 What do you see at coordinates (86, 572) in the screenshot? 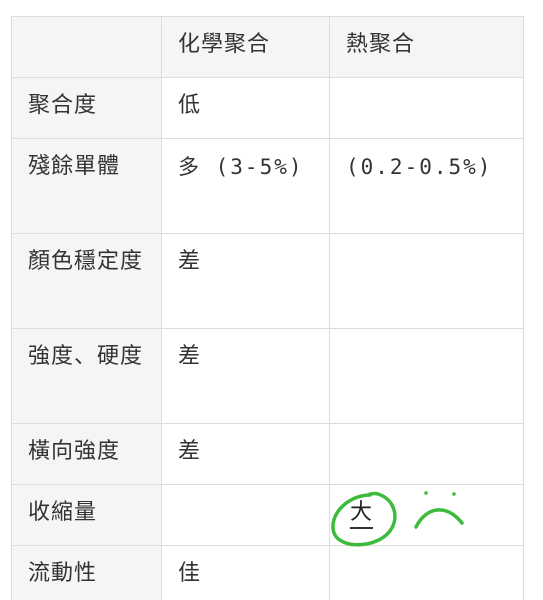
I see `row-label: 流動性` at bounding box center [86, 572].